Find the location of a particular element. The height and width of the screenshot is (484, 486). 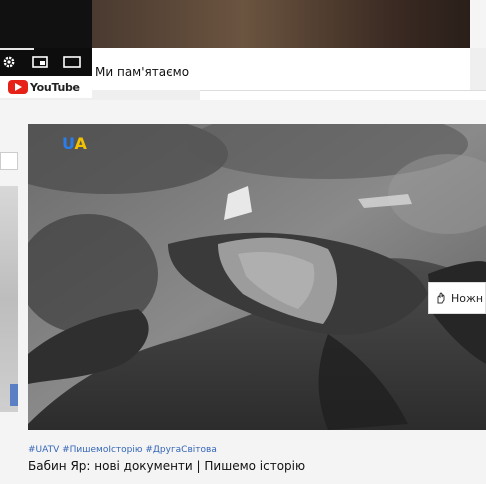

theater-mode-icon is located at coordinates (72, 62).